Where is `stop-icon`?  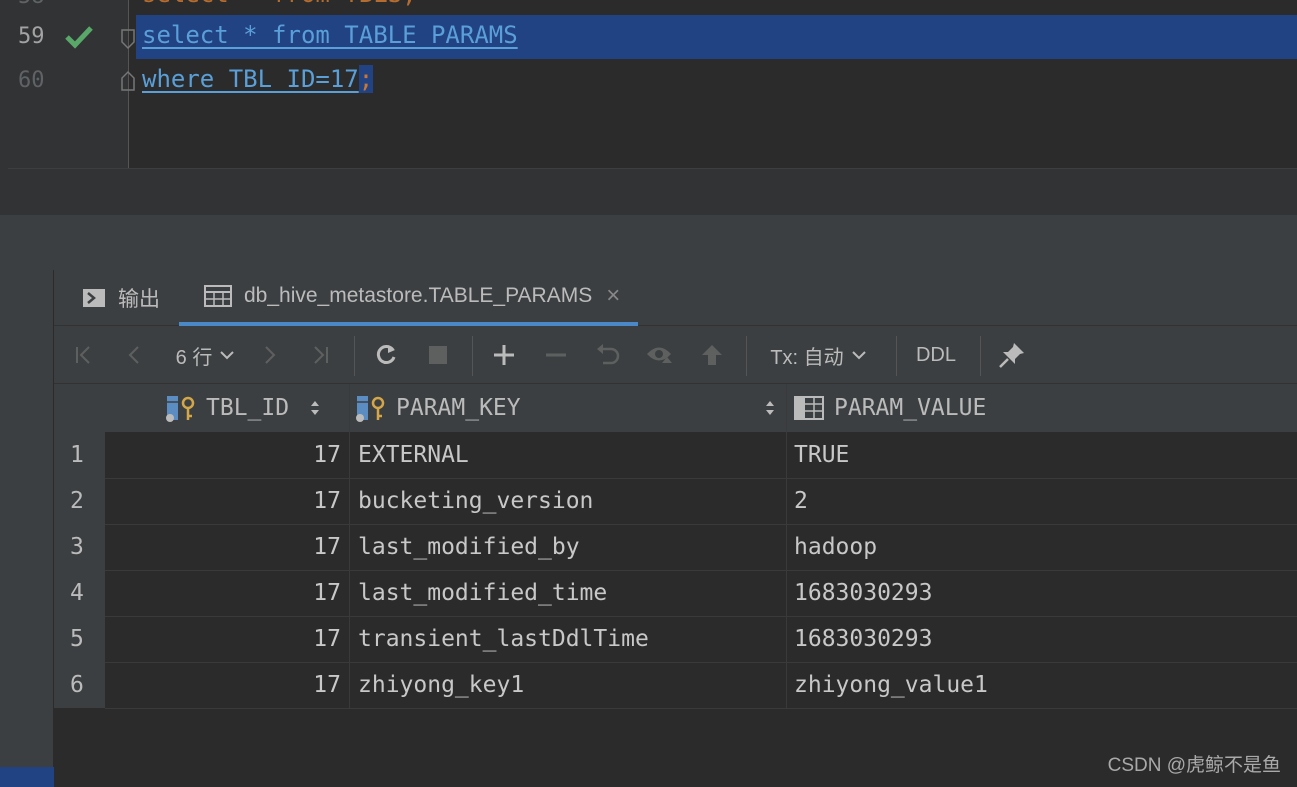
stop-icon is located at coordinates (438, 355).